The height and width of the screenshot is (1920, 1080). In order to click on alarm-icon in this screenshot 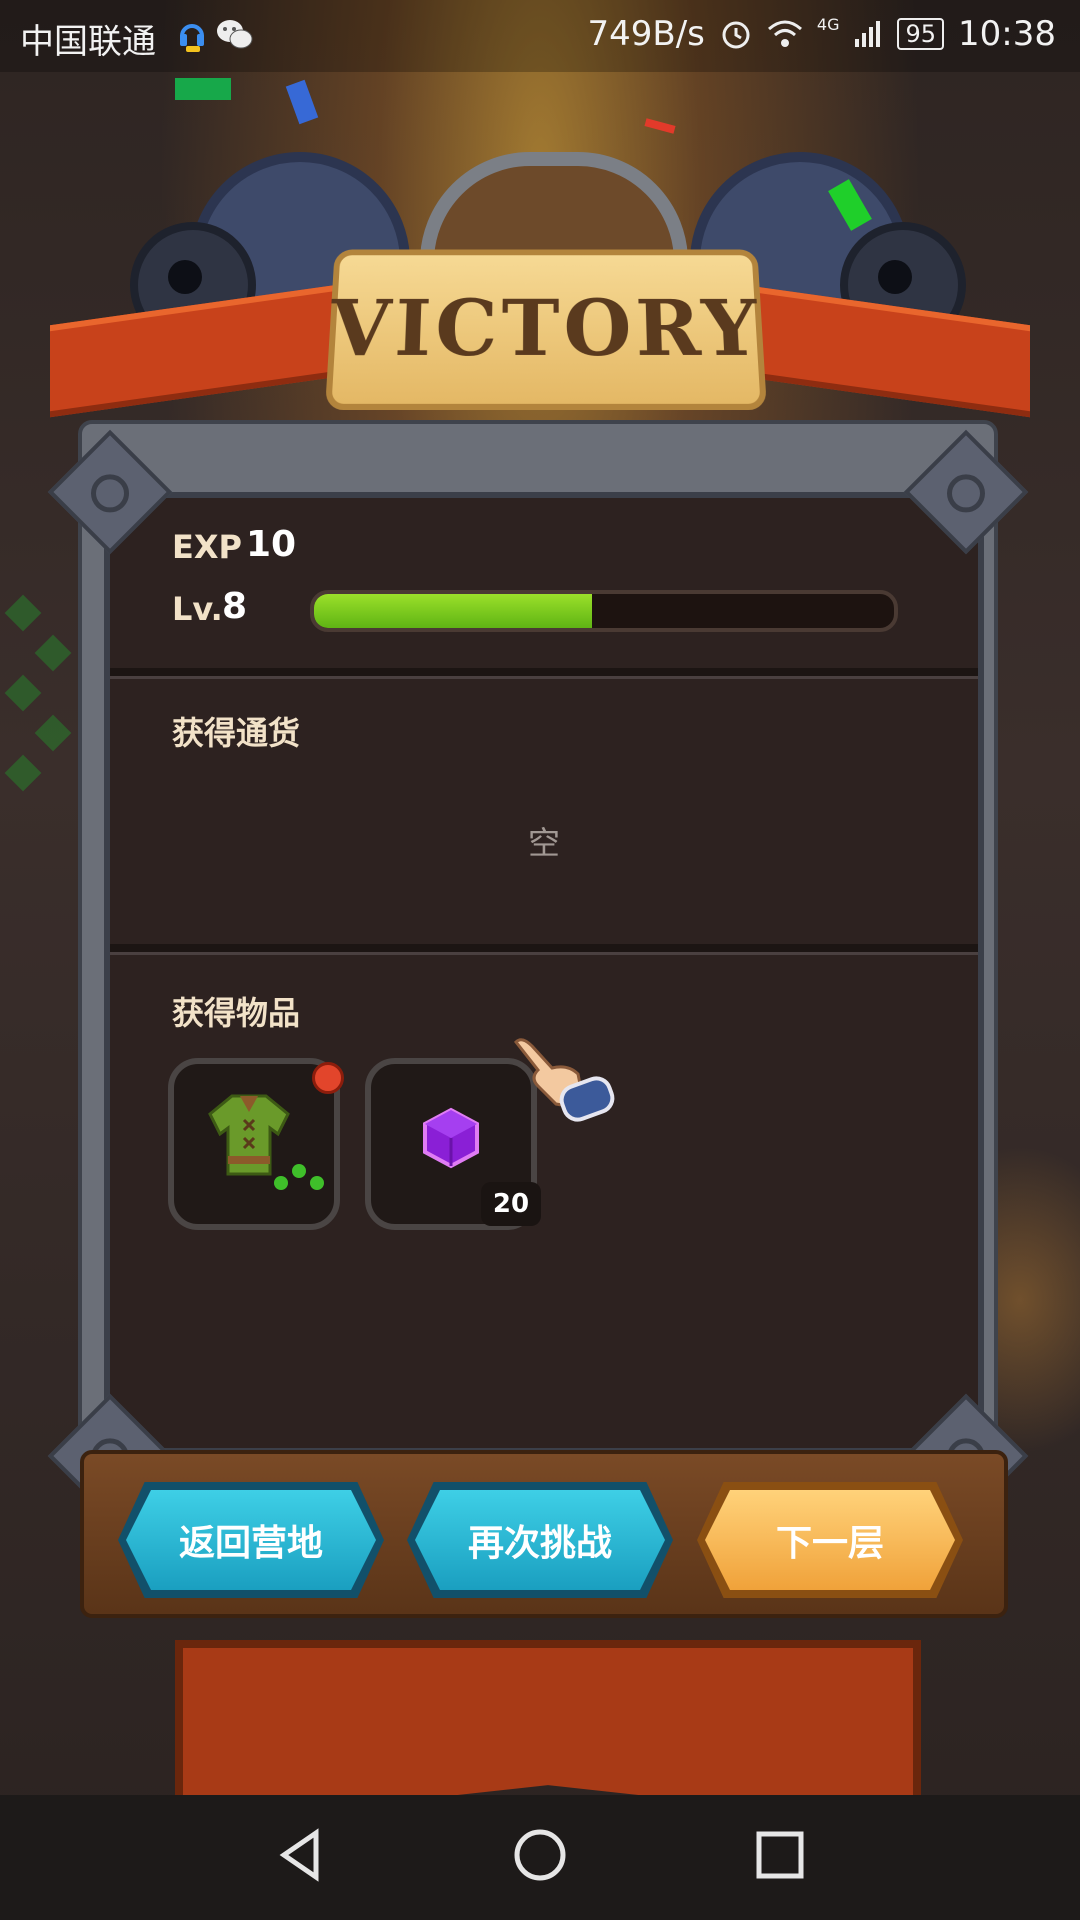, I will do `click(736, 35)`.